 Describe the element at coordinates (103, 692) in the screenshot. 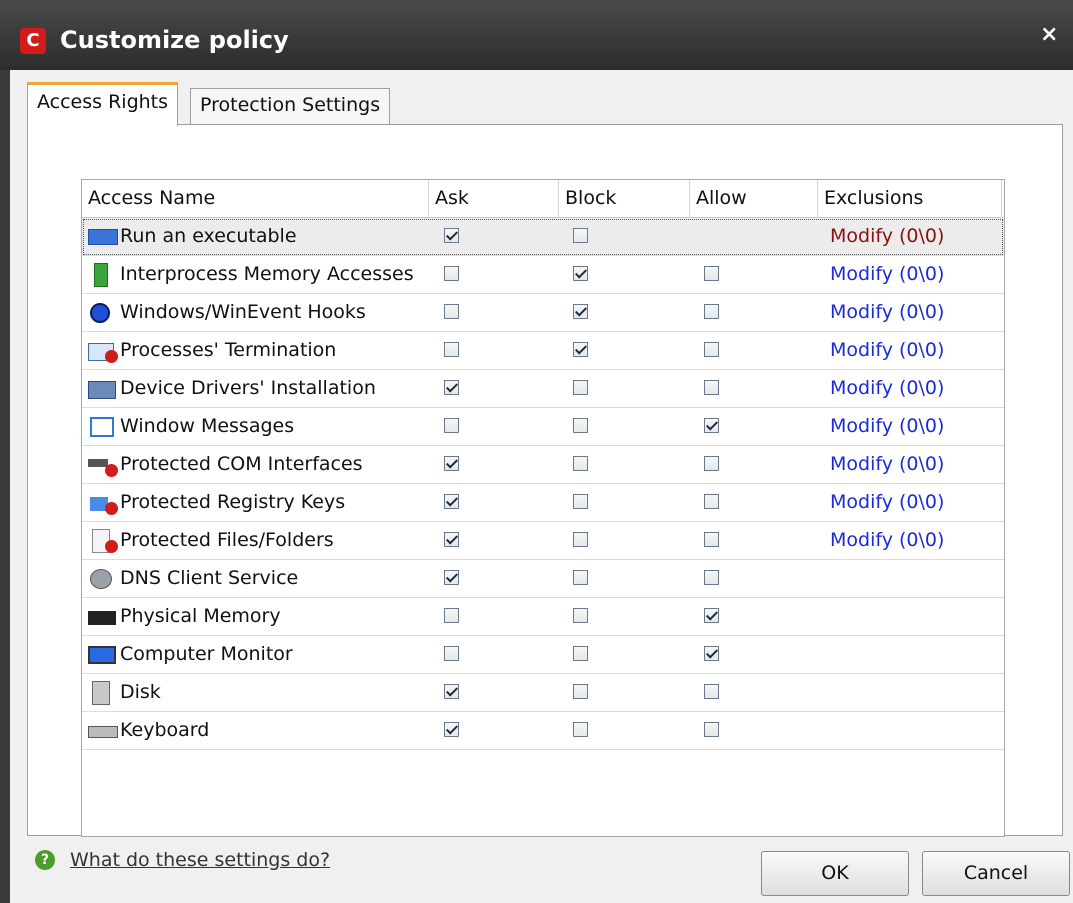

I see `disk-icon` at that location.